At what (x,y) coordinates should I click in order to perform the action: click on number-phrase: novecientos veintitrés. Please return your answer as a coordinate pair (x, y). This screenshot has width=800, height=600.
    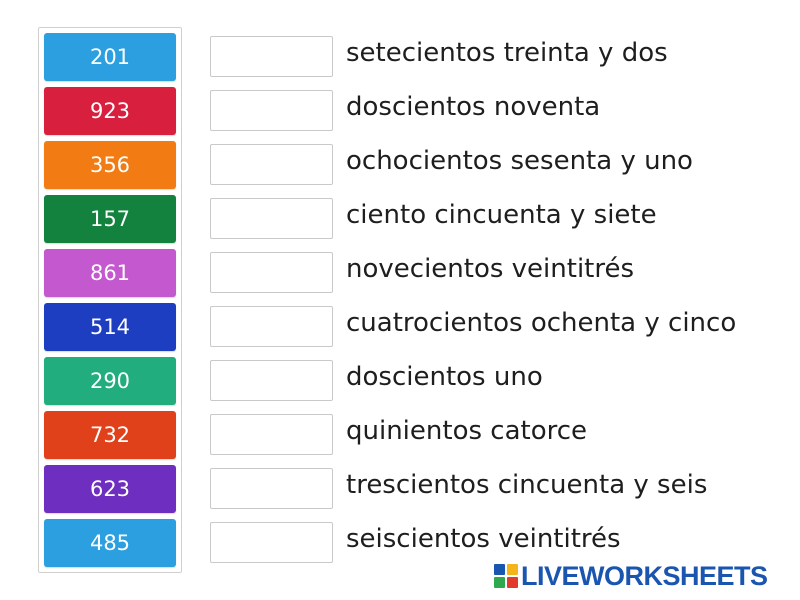
    Looking at the image, I should click on (490, 269).